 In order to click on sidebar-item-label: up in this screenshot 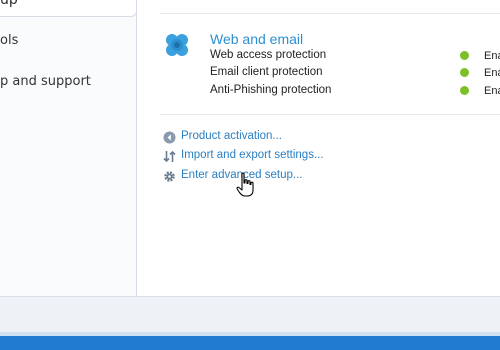, I will do `click(9, 4)`.